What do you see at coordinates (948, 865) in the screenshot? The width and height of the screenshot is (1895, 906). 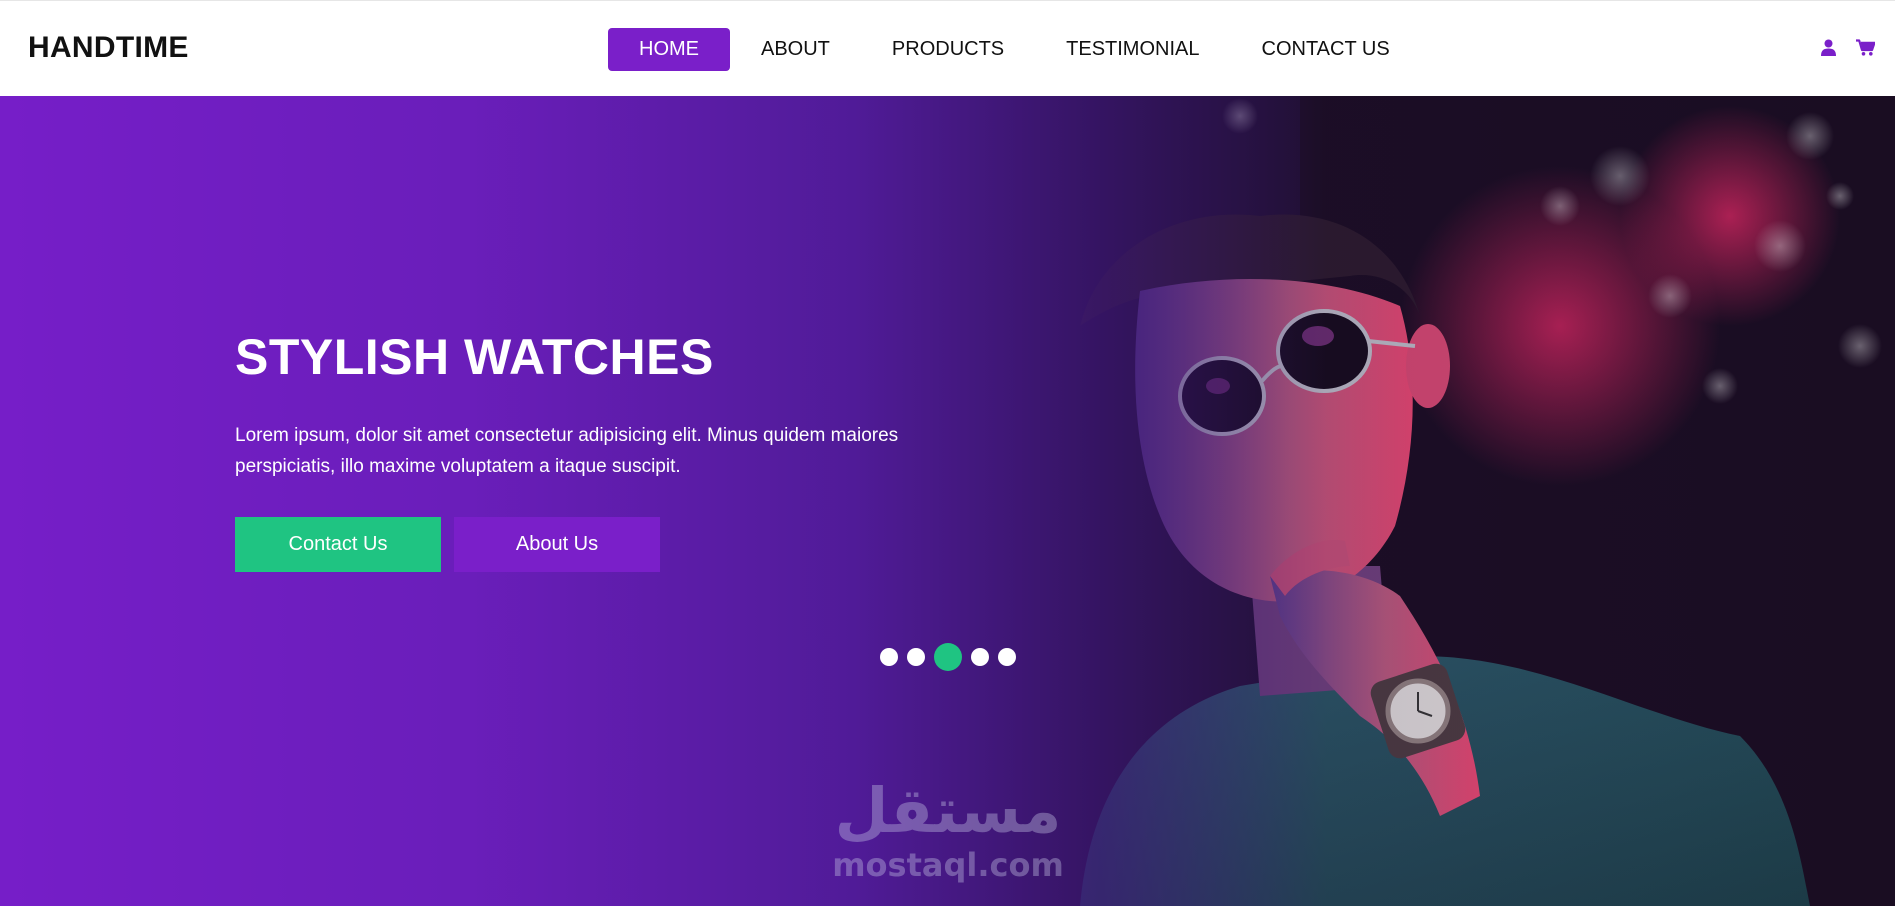 I see `watermark-latin-text: mostaql.com` at bounding box center [948, 865].